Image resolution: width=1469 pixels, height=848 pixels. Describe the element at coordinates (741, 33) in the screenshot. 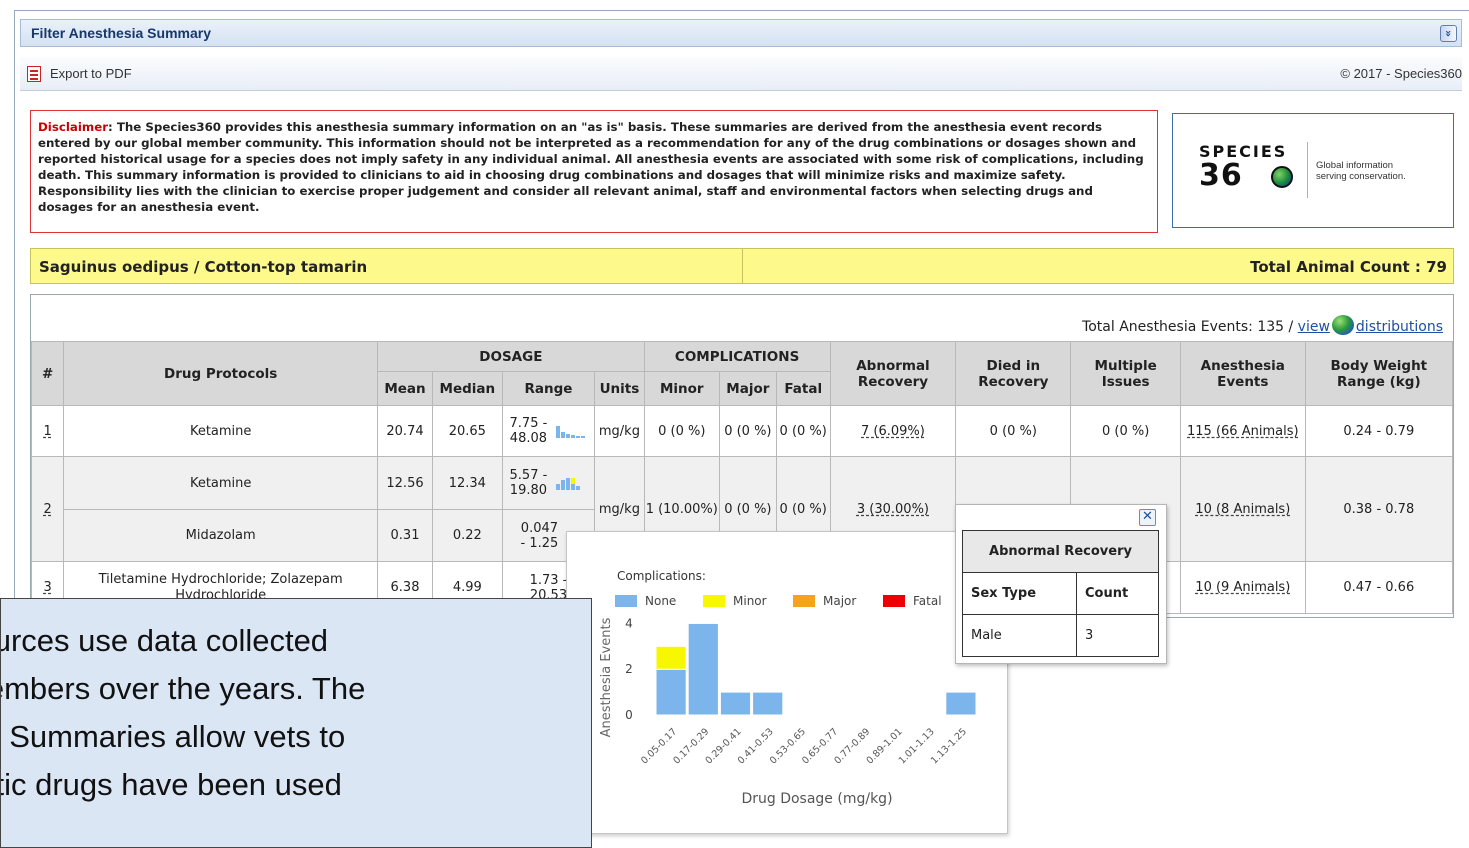

I see `filter-bar: Filter Anesthesia Summary »` at that location.